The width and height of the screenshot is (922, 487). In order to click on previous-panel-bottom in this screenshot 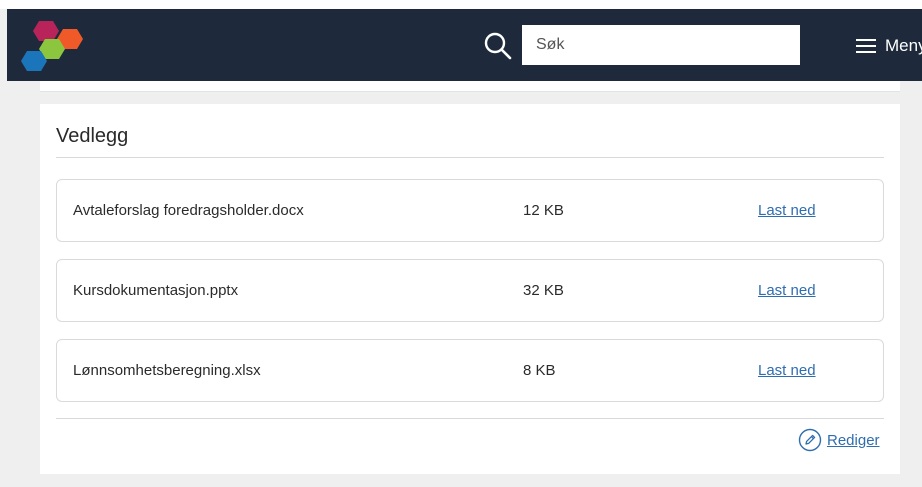, I will do `click(470, 86)`.